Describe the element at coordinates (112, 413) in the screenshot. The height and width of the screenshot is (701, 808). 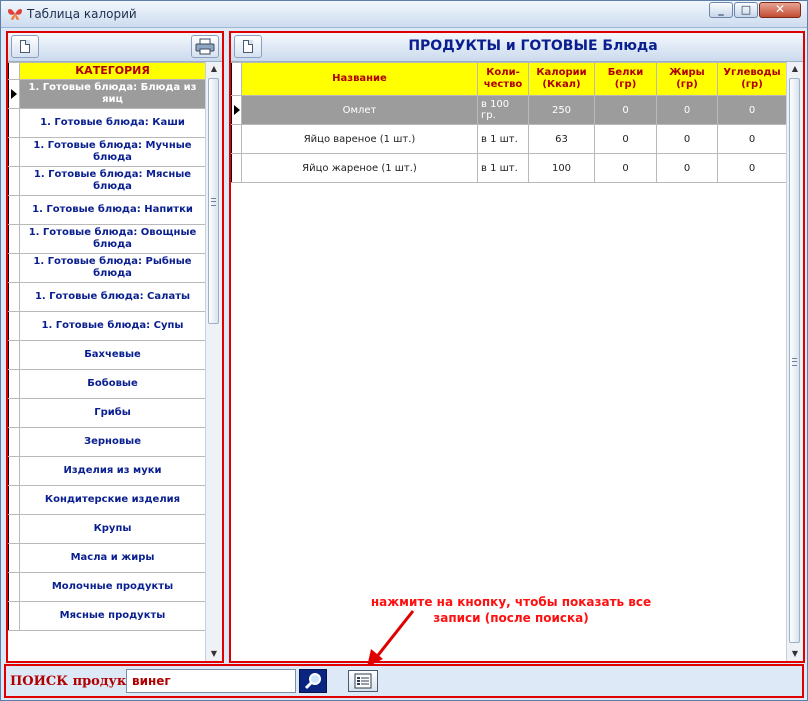
I see `category-cell: Грибы` at that location.